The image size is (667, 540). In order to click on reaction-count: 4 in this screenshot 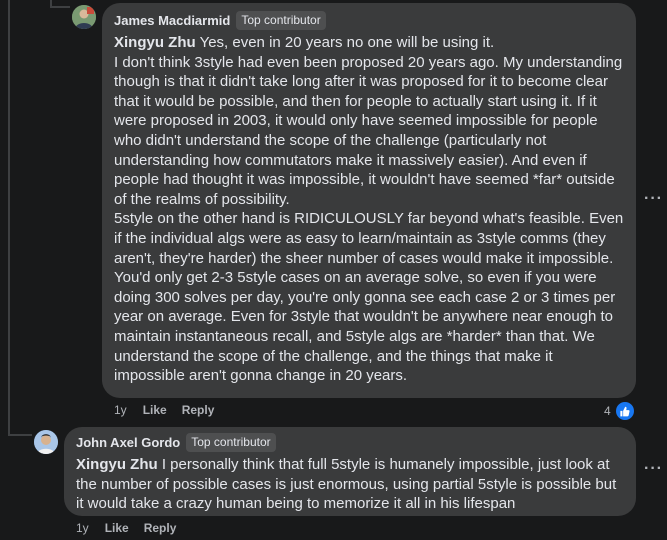, I will do `click(607, 411)`.